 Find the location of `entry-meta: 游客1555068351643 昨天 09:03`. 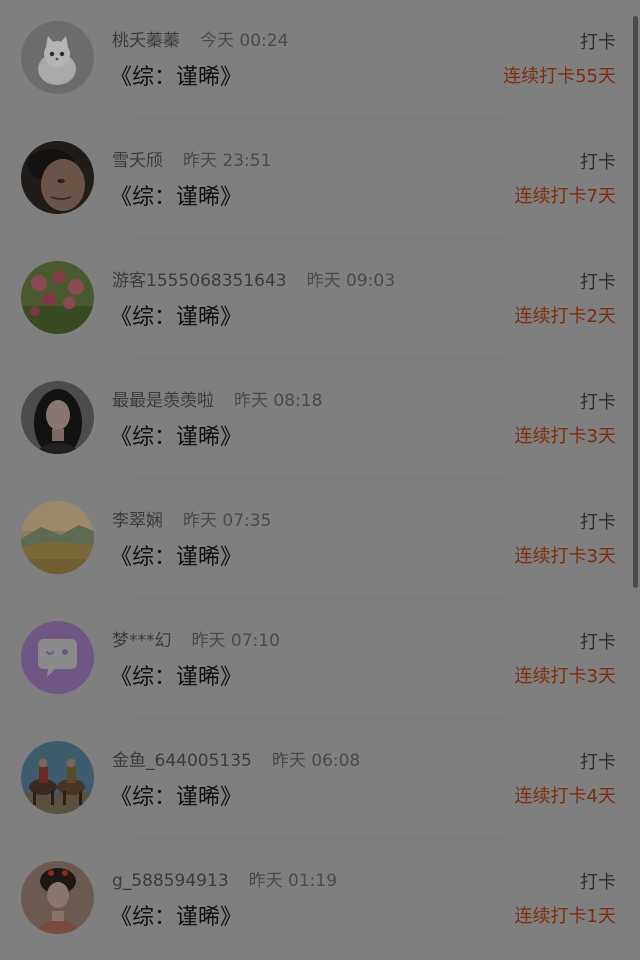

entry-meta: 游客1555068351643 昨天 09:03 is located at coordinates (253, 278).